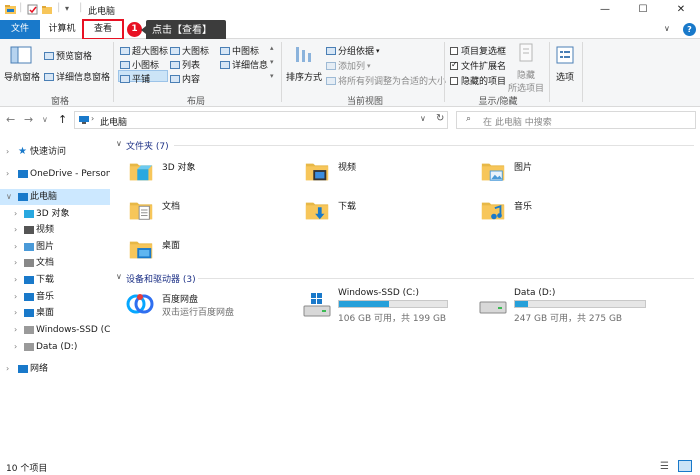 The height and width of the screenshot is (475, 700). I want to click on folder-item: 文档, so click(208, 212).